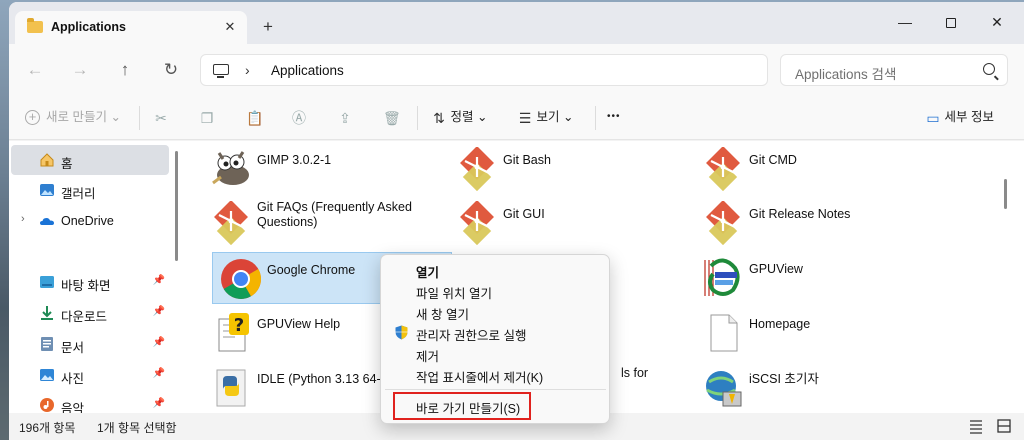 Image resolution: width=1024 pixels, height=440 pixels. What do you see at coordinates (495, 353) in the screenshot?
I see `menu-item-uninstall: 제거` at bounding box center [495, 353].